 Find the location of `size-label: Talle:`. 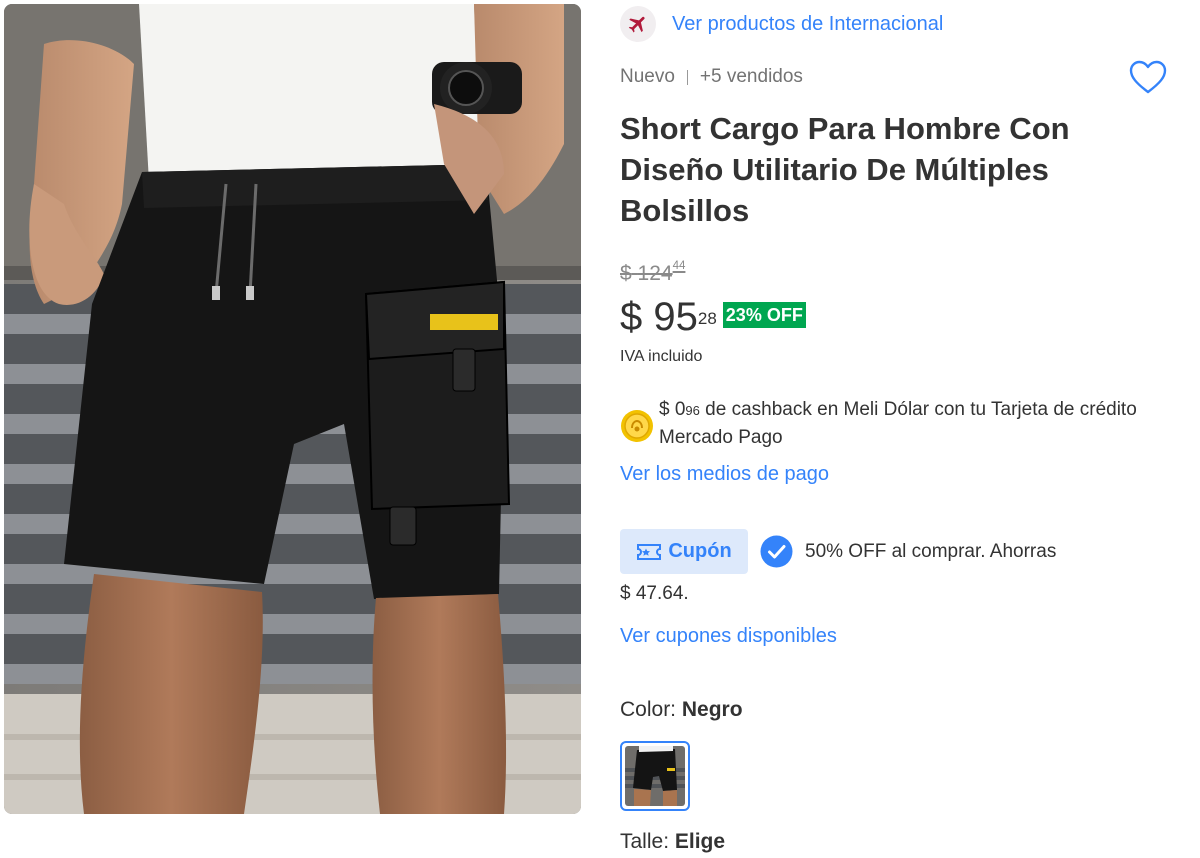

size-label: Talle: is located at coordinates (645, 841).